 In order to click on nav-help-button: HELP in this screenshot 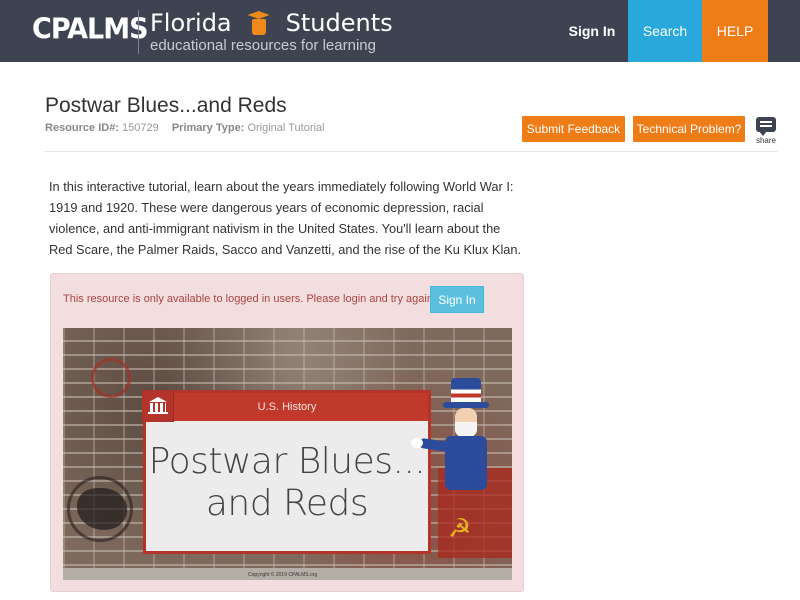, I will do `click(735, 31)`.